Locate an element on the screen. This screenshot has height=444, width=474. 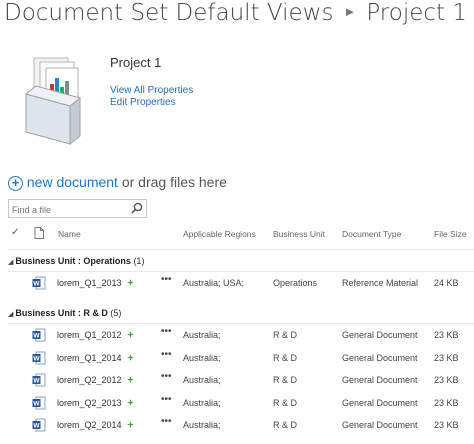
view-all-properties-link: View All Properties is located at coordinates (151, 90).